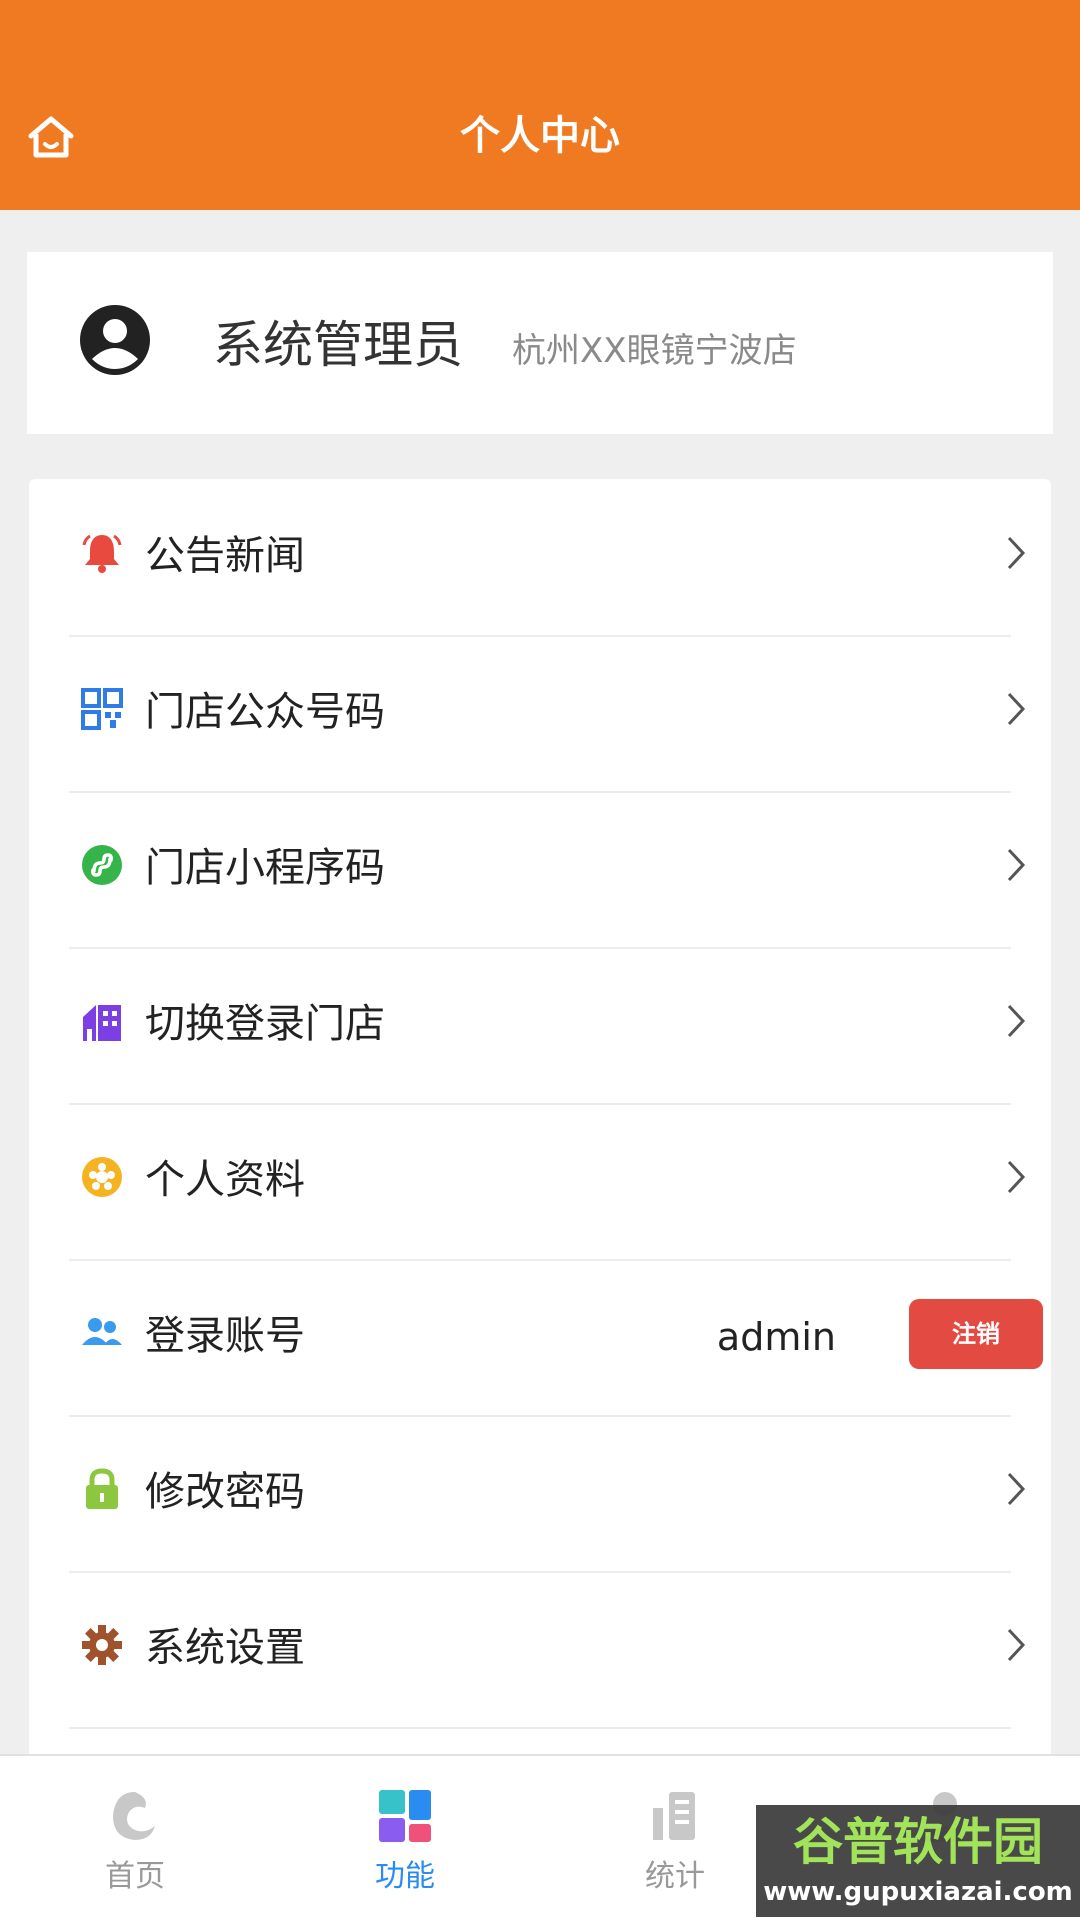 This screenshot has width=1080, height=1922. I want to click on menu-item-label: 门店小程序码, so click(265, 868).